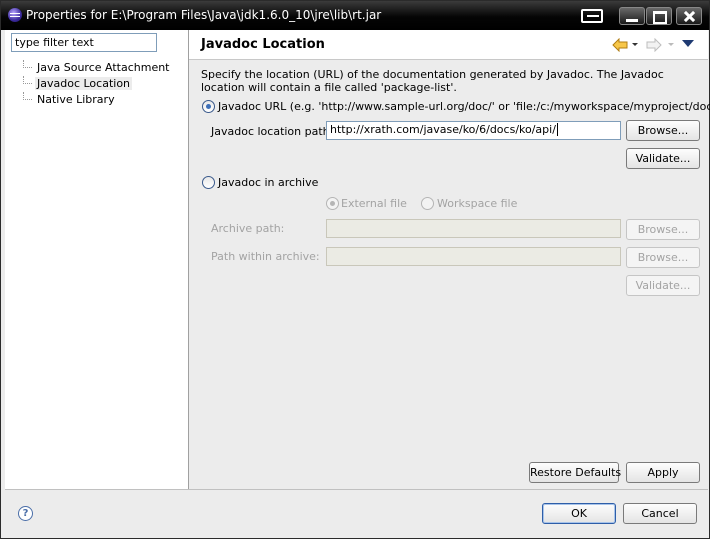 This screenshot has height=539, width=710. What do you see at coordinates (579, 513) in the screenshot?
I see `ok-button: OK` at bounding box center [579, 513].